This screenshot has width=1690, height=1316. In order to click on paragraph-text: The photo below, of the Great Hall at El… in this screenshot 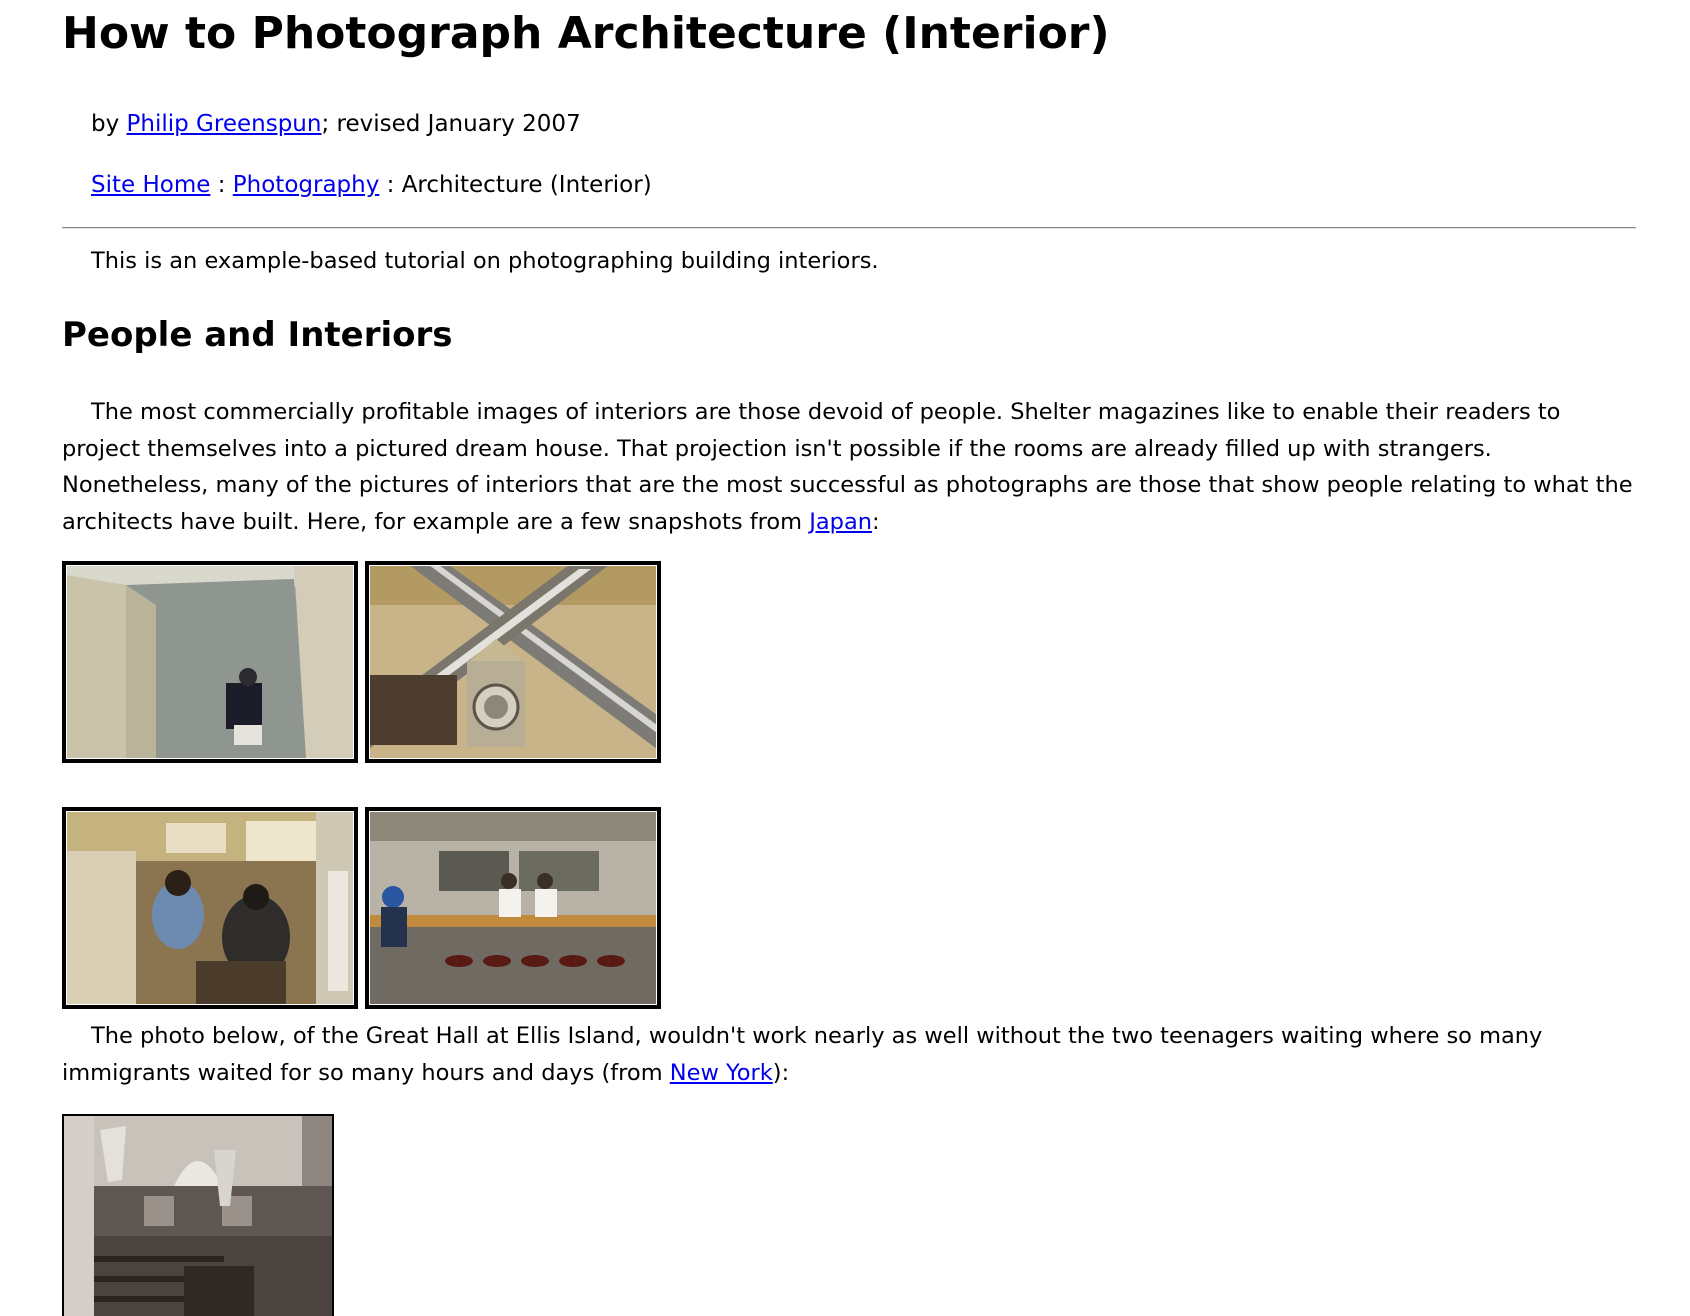, I will do `click(802, 1054)`.